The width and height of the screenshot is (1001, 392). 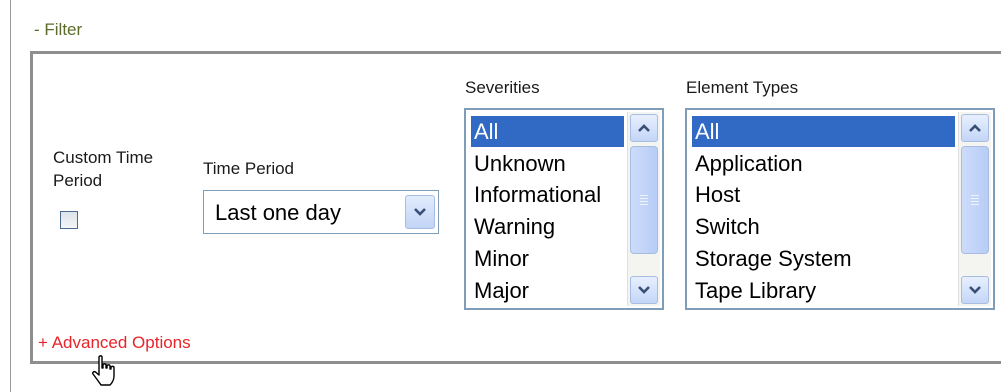 I want to click on severities-scroll-down-button, so click(x=644, y=290).